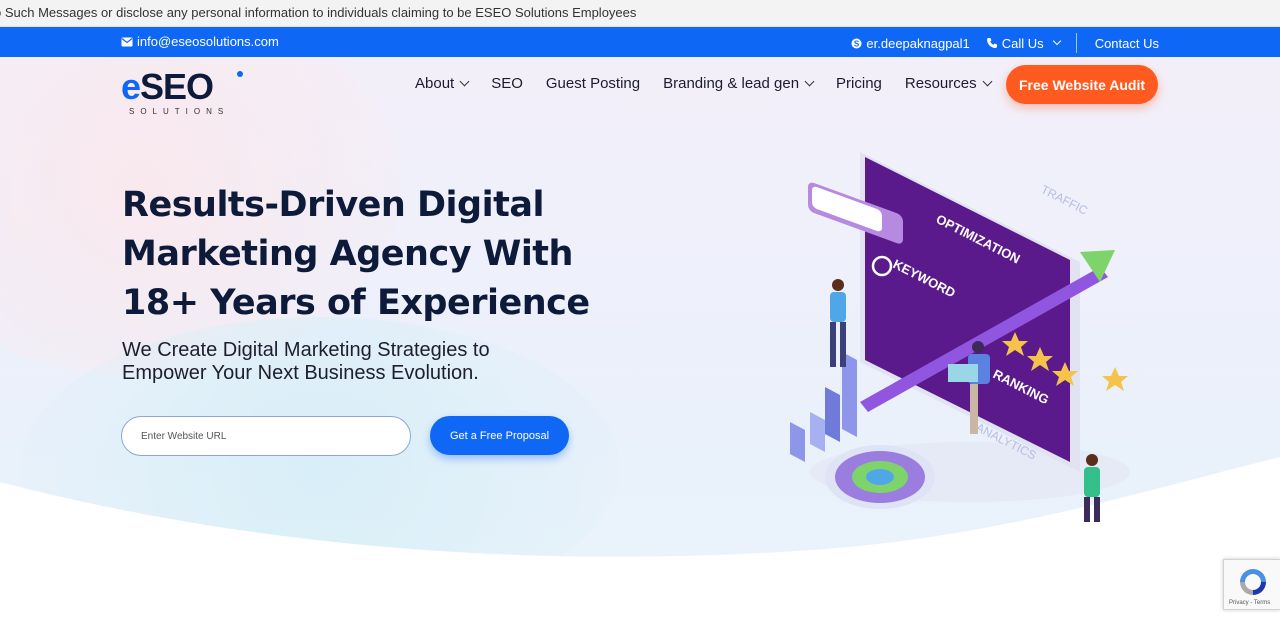 Image resolution: width=1280 pixels, height=620 pixels. What do you see at coordinates (507, 83) in the screenshot?
I see `nav-item-seo: SEO` at bounding box center [507, 83].